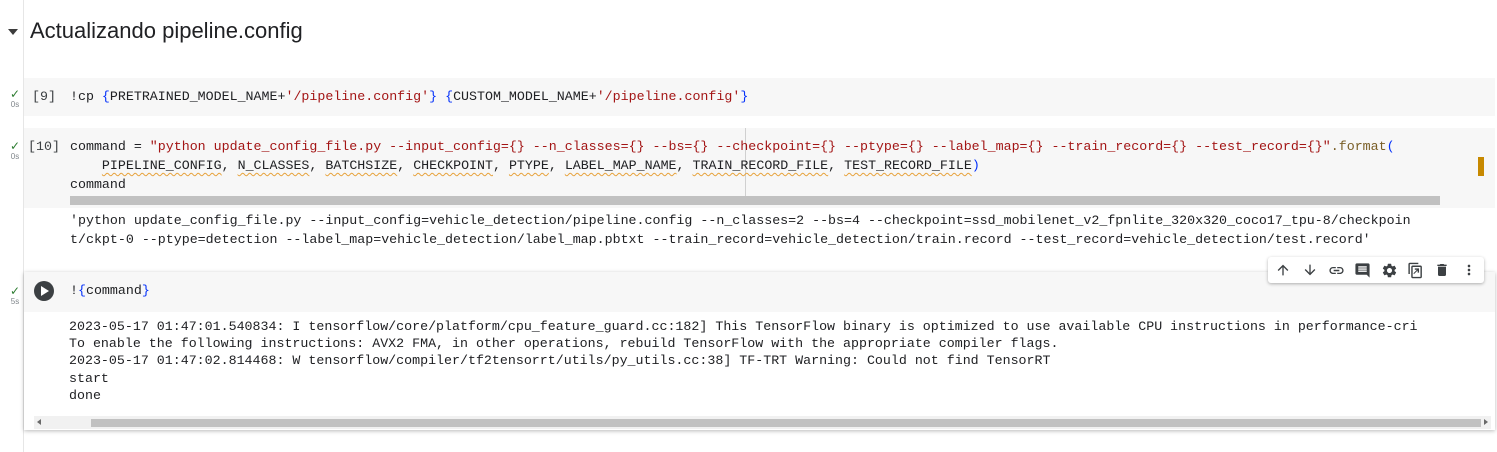 Image resolution: width=1497 pixels, height=452 pixels. Describe the element at coordinates (528, 165) in the screenshot. I see `code-arg: PTYPE` at that location.